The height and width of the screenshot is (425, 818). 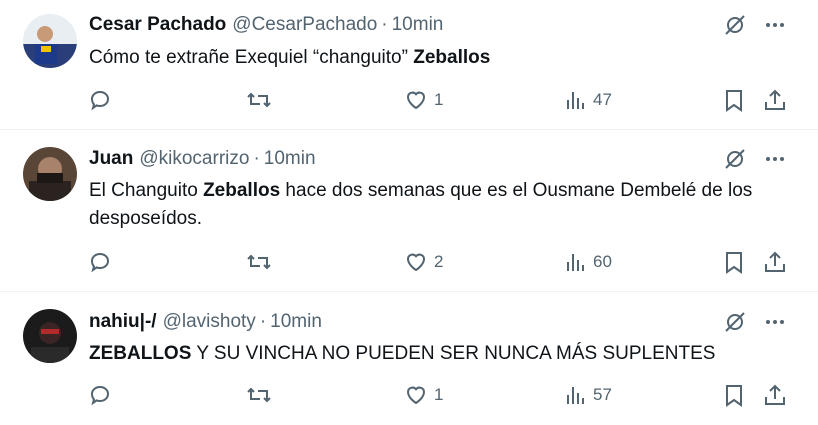 I want to click on tweet-header: Cesar Pachado @CesarPachado · 10min, so click(x=266, y=25).